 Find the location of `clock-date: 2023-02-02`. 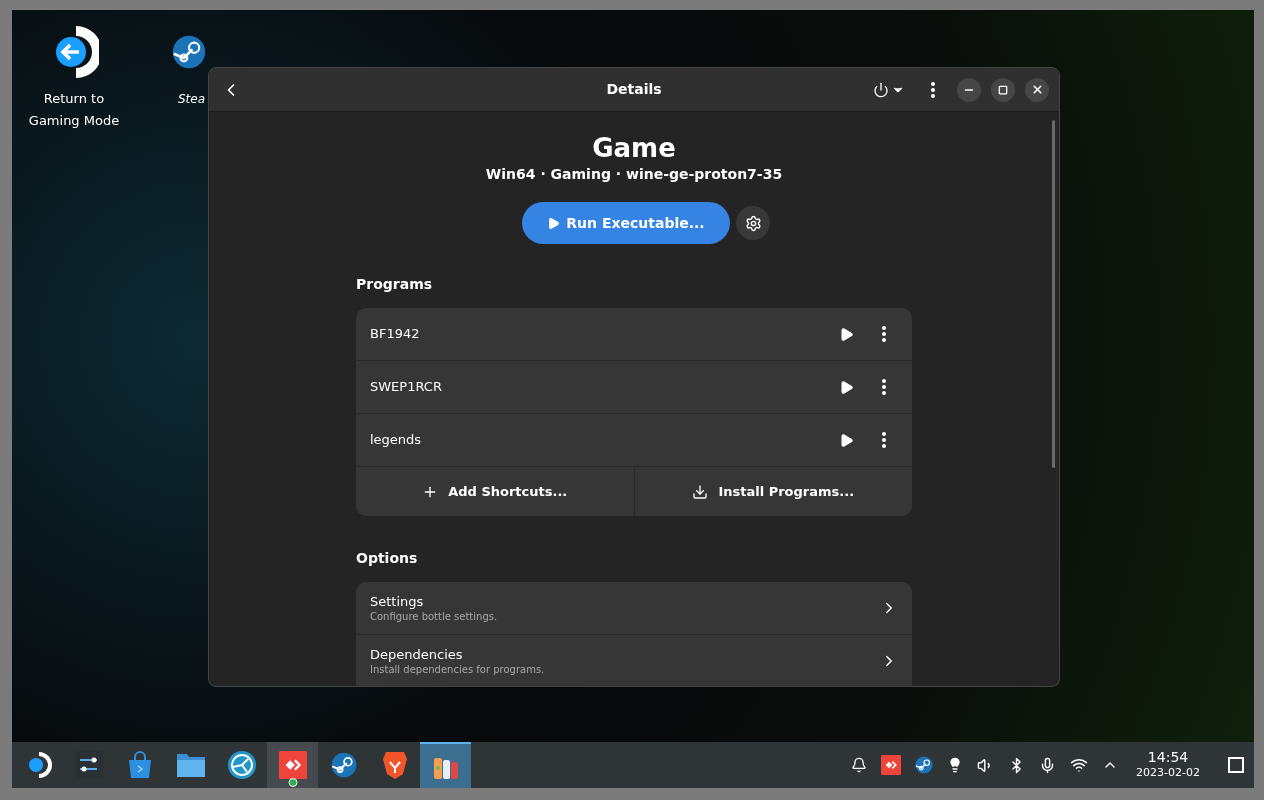

clock-date: 2023-02-02 is located at coordinates (1168, 772).